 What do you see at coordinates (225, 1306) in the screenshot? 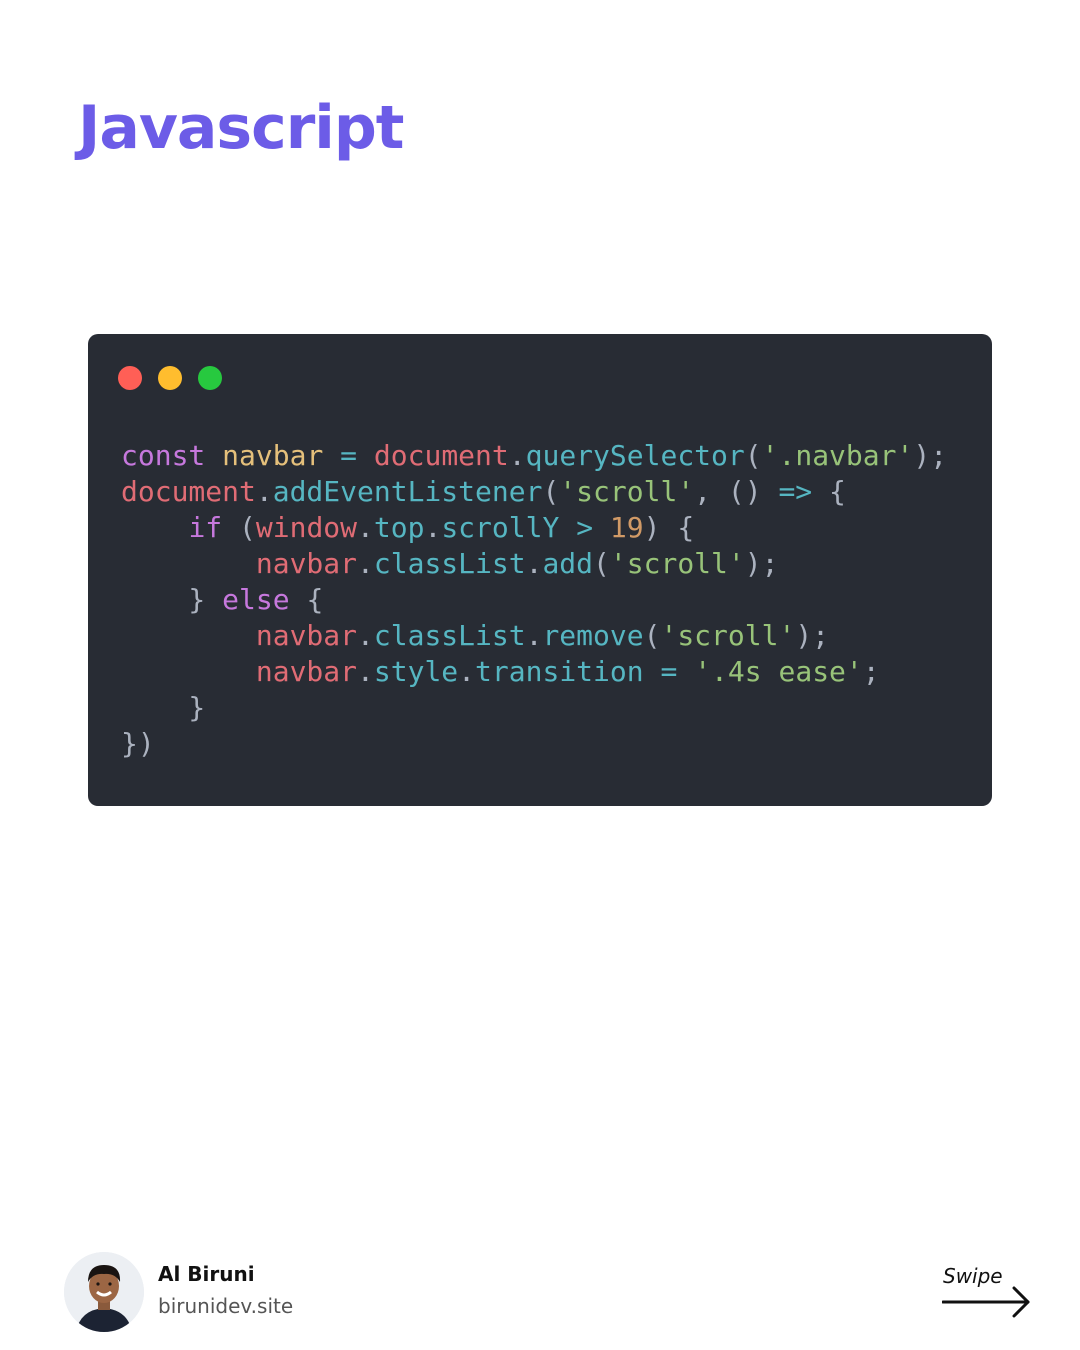
I see `author-site: birunidev.site` at bounding box center [225, 1306].